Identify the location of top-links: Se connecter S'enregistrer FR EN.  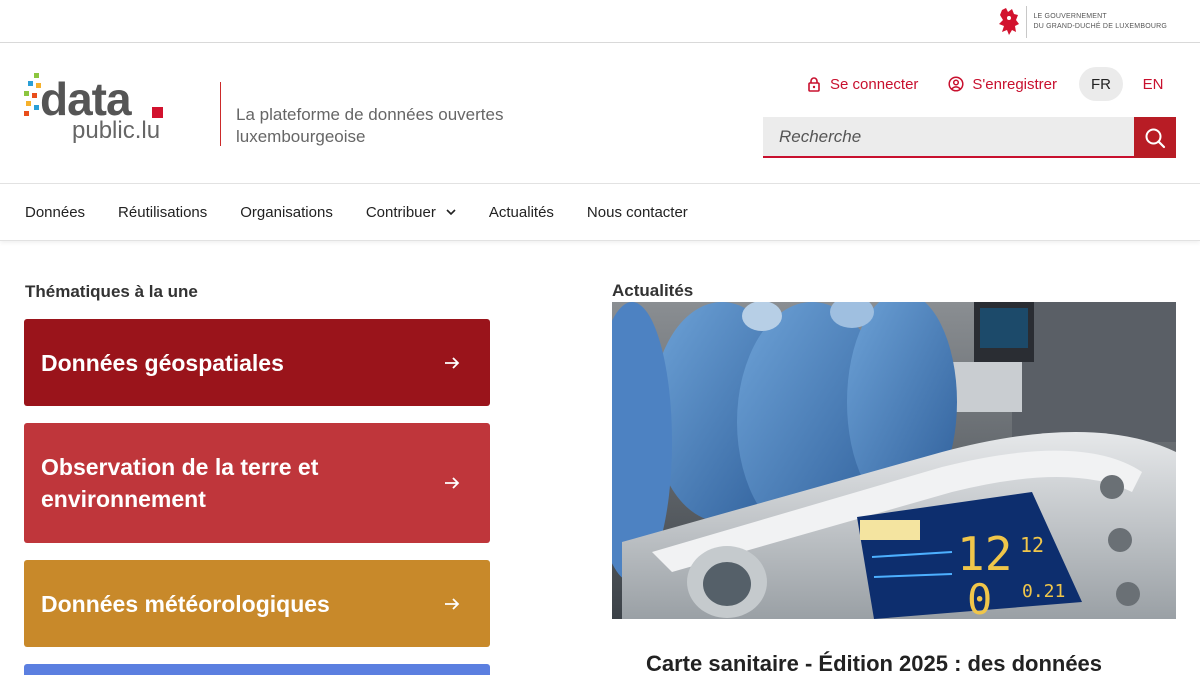
(990, 84).